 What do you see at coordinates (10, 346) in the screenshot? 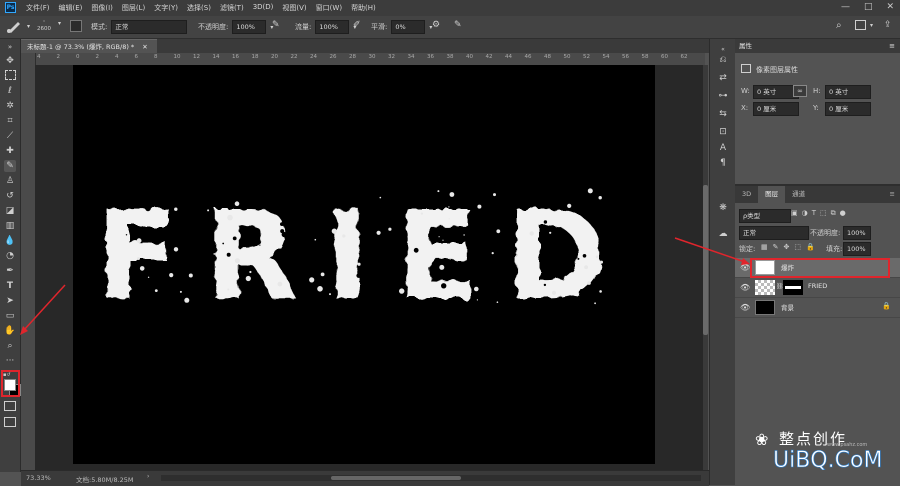
I see `zoom-tool-icon: ⌕` at bounding box center [10, 346].